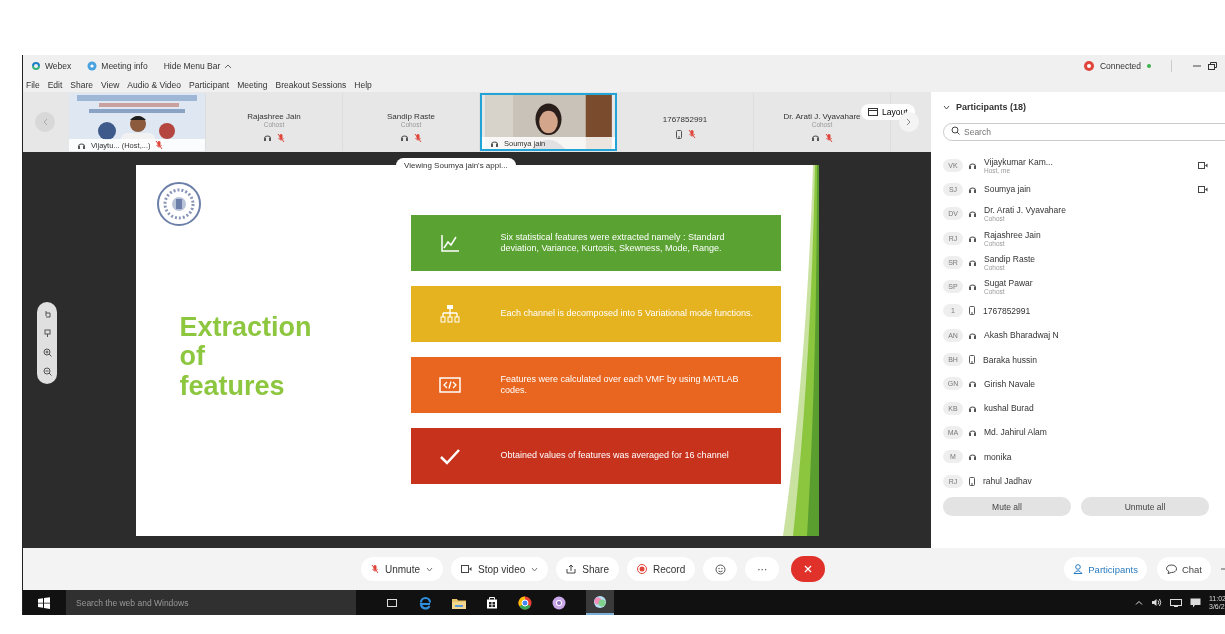 This screenshot has width=1225, height=634. What do you see at coordinates (909, 122) in the screenshot?
I see `chevron-right-icon` at bounding box center [909, 122].